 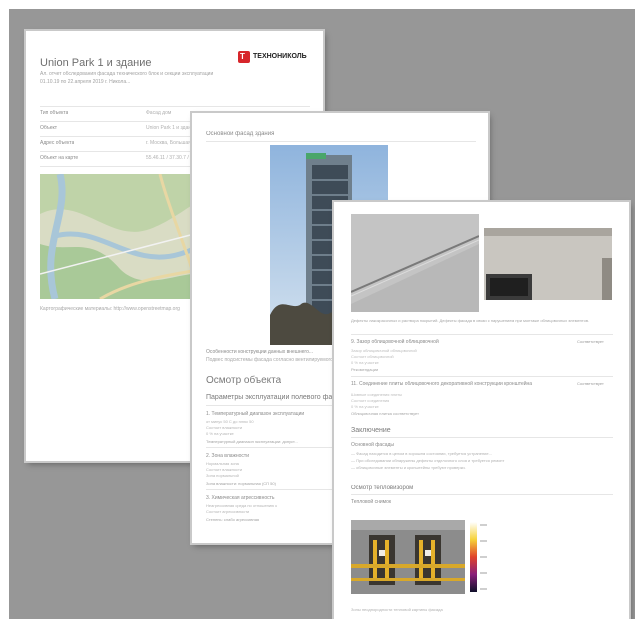 What do you see at coordinates (377, 394) in the screenshot?
I see `check-line: Шовные соединения плиты` at bounding box center [377, 394].